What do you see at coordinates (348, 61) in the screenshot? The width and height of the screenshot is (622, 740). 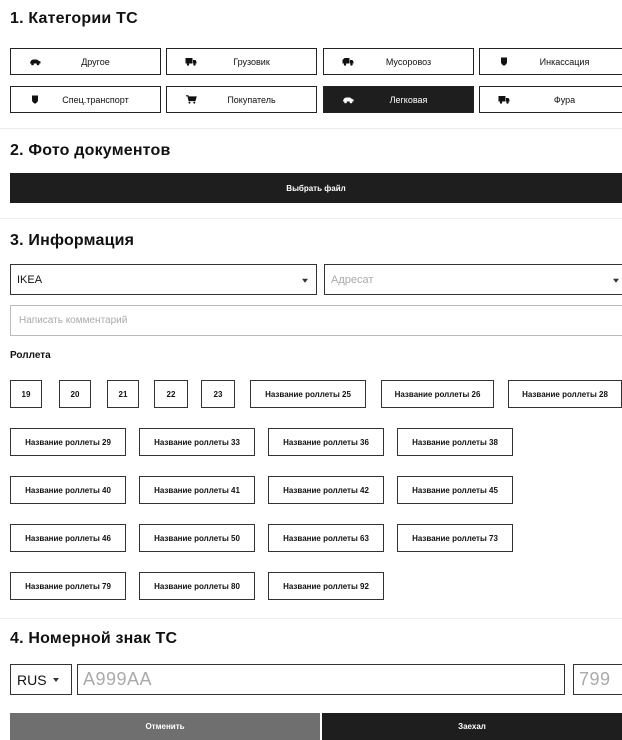 I see `garbage-truck-icon` at bounding box center [348, 61].